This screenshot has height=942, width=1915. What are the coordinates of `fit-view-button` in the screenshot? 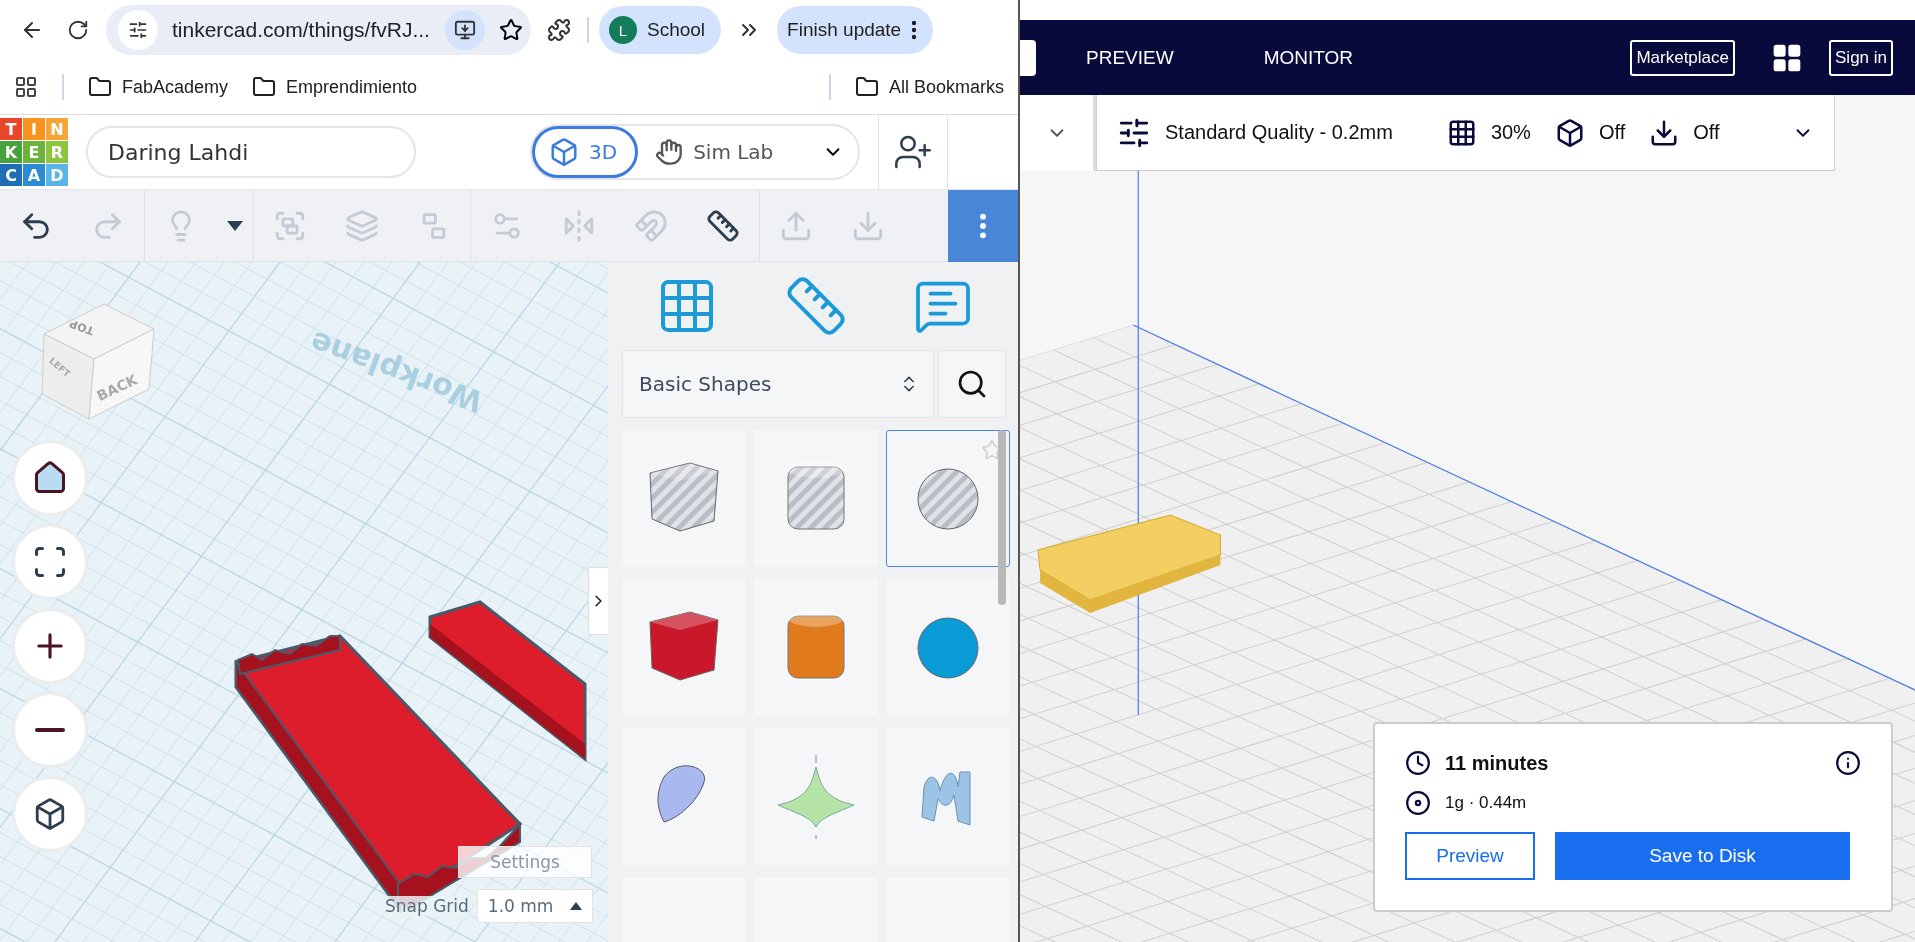 It's located at (50, 562).